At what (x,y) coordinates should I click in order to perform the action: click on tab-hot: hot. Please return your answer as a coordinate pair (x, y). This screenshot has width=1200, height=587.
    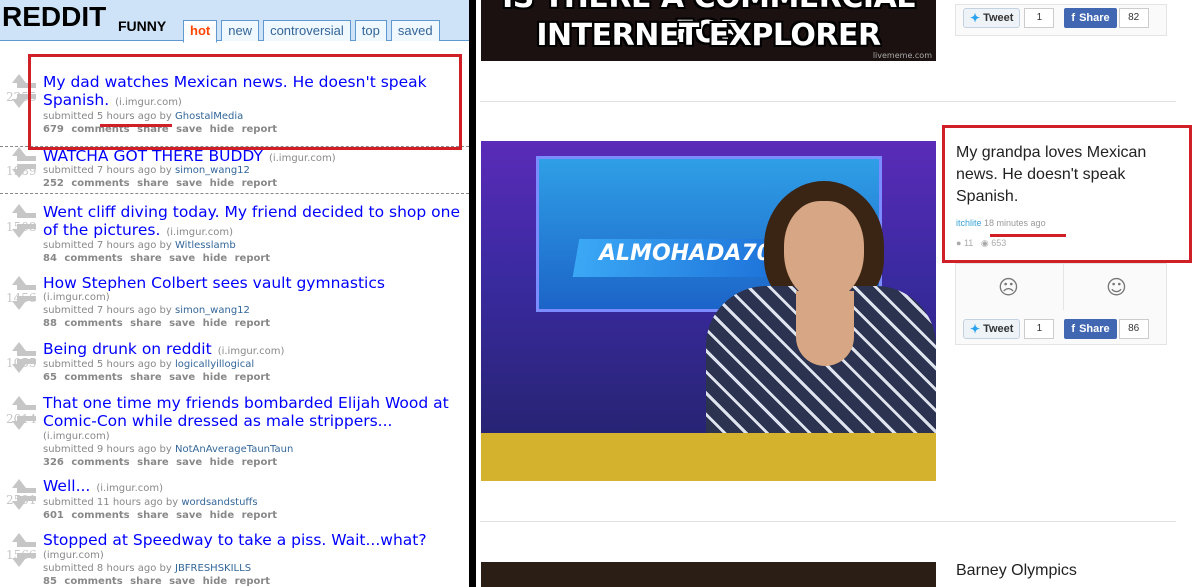
    Looking at the image, I should click on (200, 31).